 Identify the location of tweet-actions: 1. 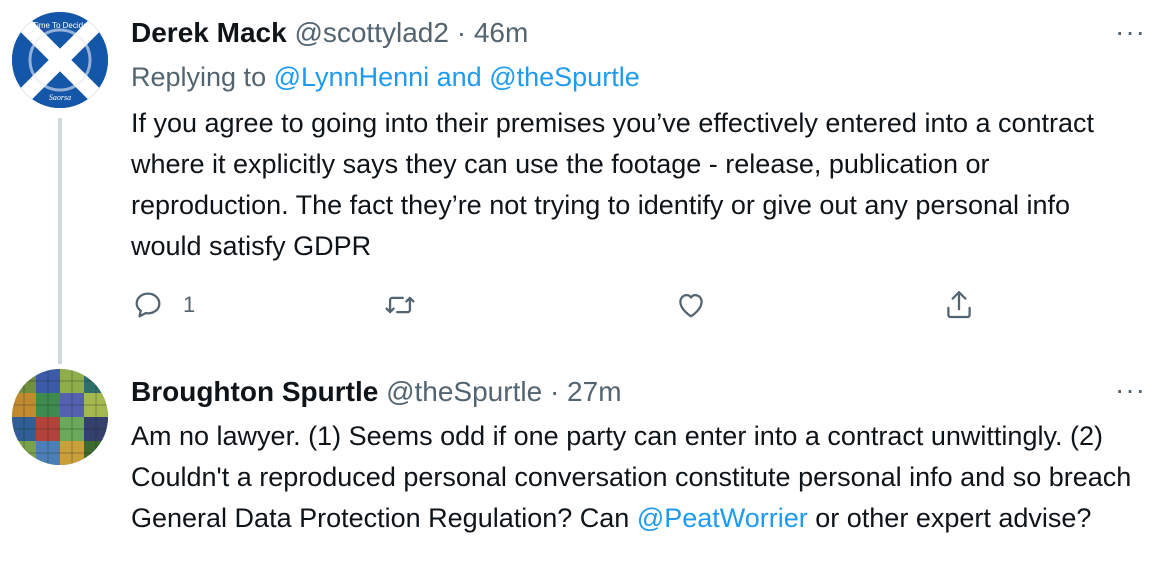
(556, 305).